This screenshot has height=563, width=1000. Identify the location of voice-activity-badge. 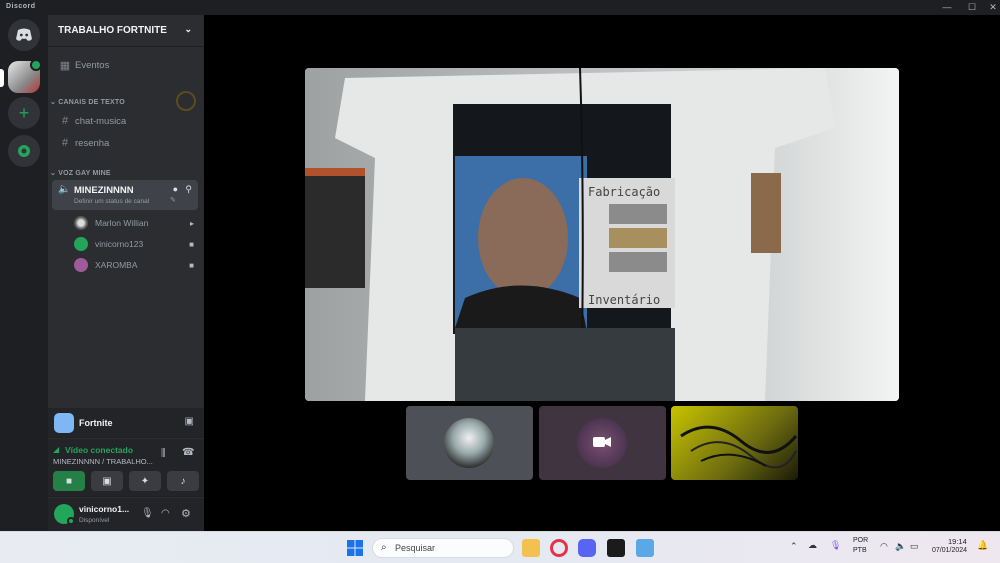
(36, 65).